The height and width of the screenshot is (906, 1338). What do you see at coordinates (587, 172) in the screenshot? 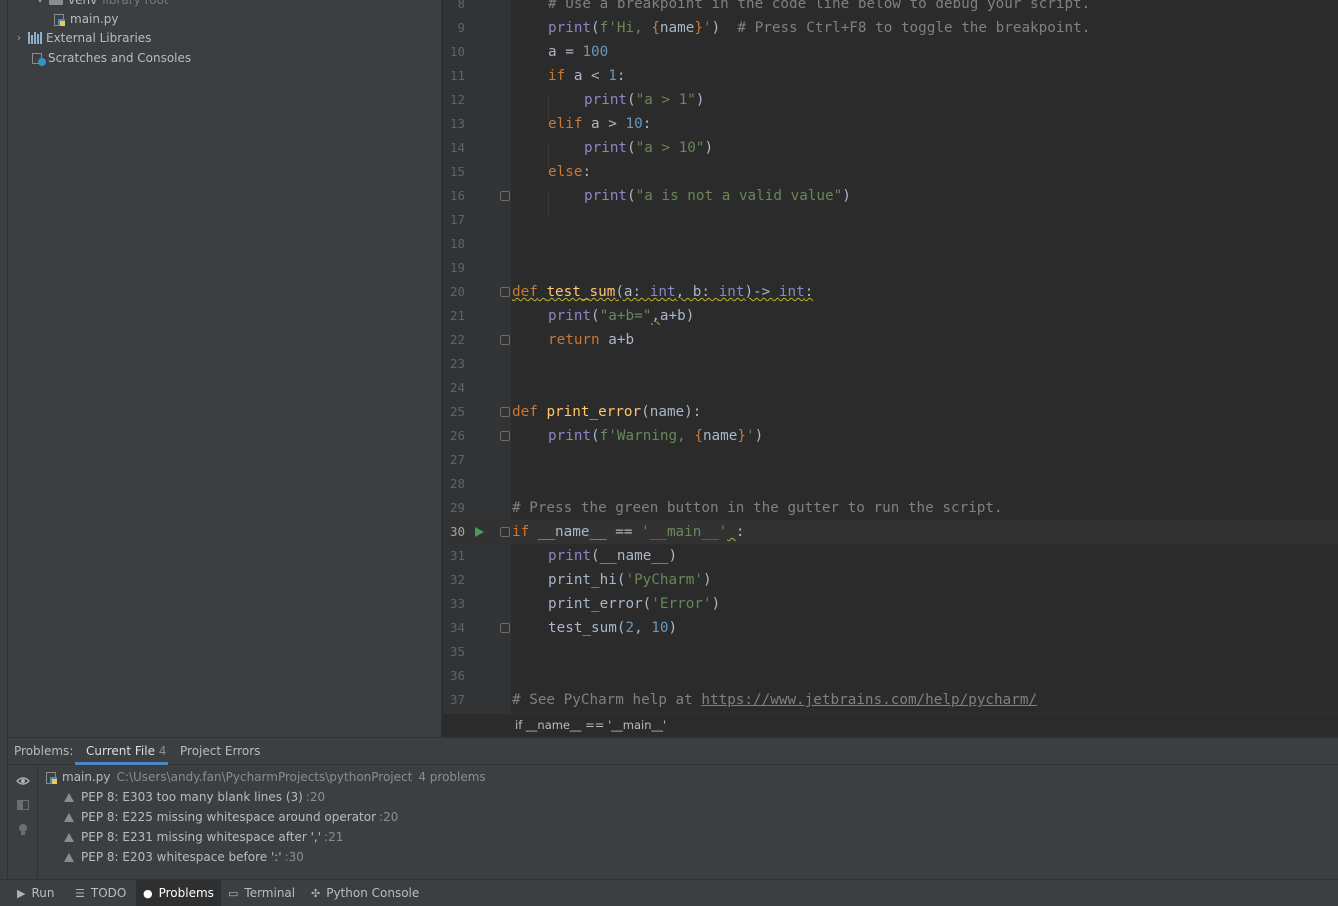
I see `code-token: :` at bounding box center [587, 172].